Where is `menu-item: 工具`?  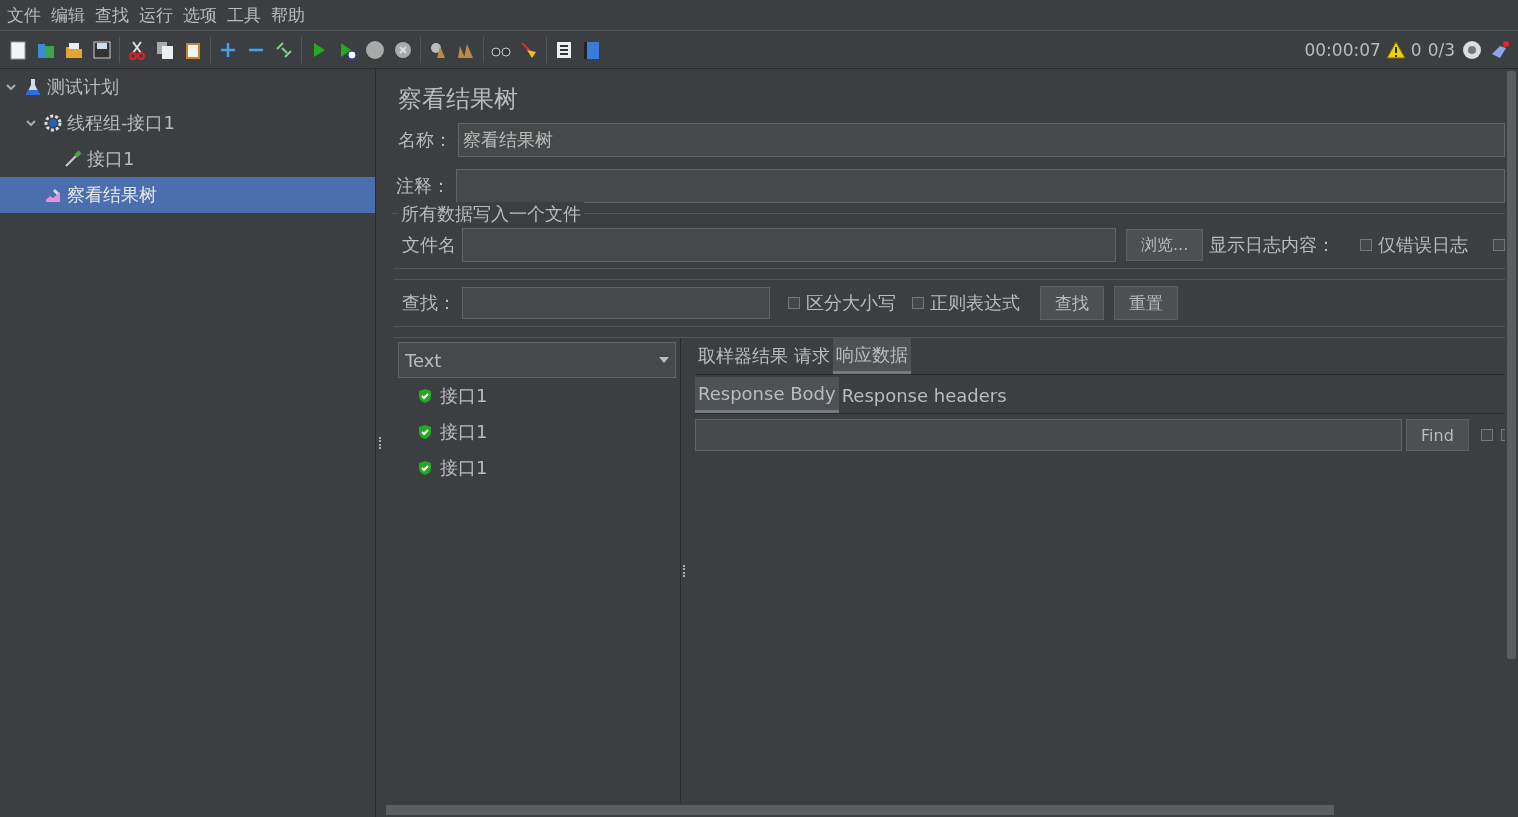
menu-item: 工具 is located at coordinates (244, 15).